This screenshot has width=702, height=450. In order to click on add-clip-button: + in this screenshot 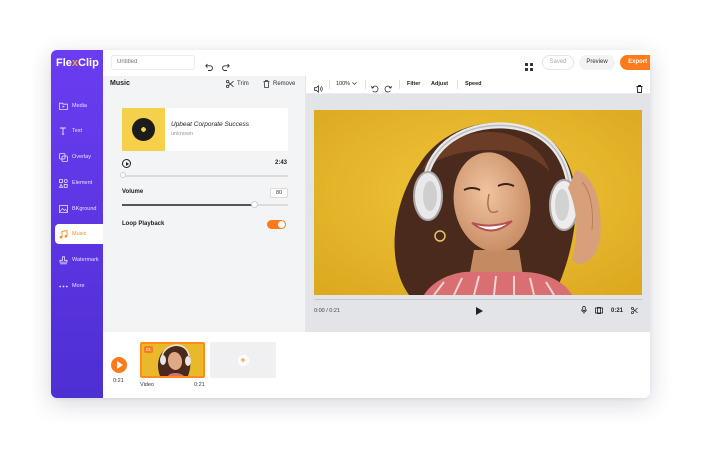, I will do `click(243, 360)`.